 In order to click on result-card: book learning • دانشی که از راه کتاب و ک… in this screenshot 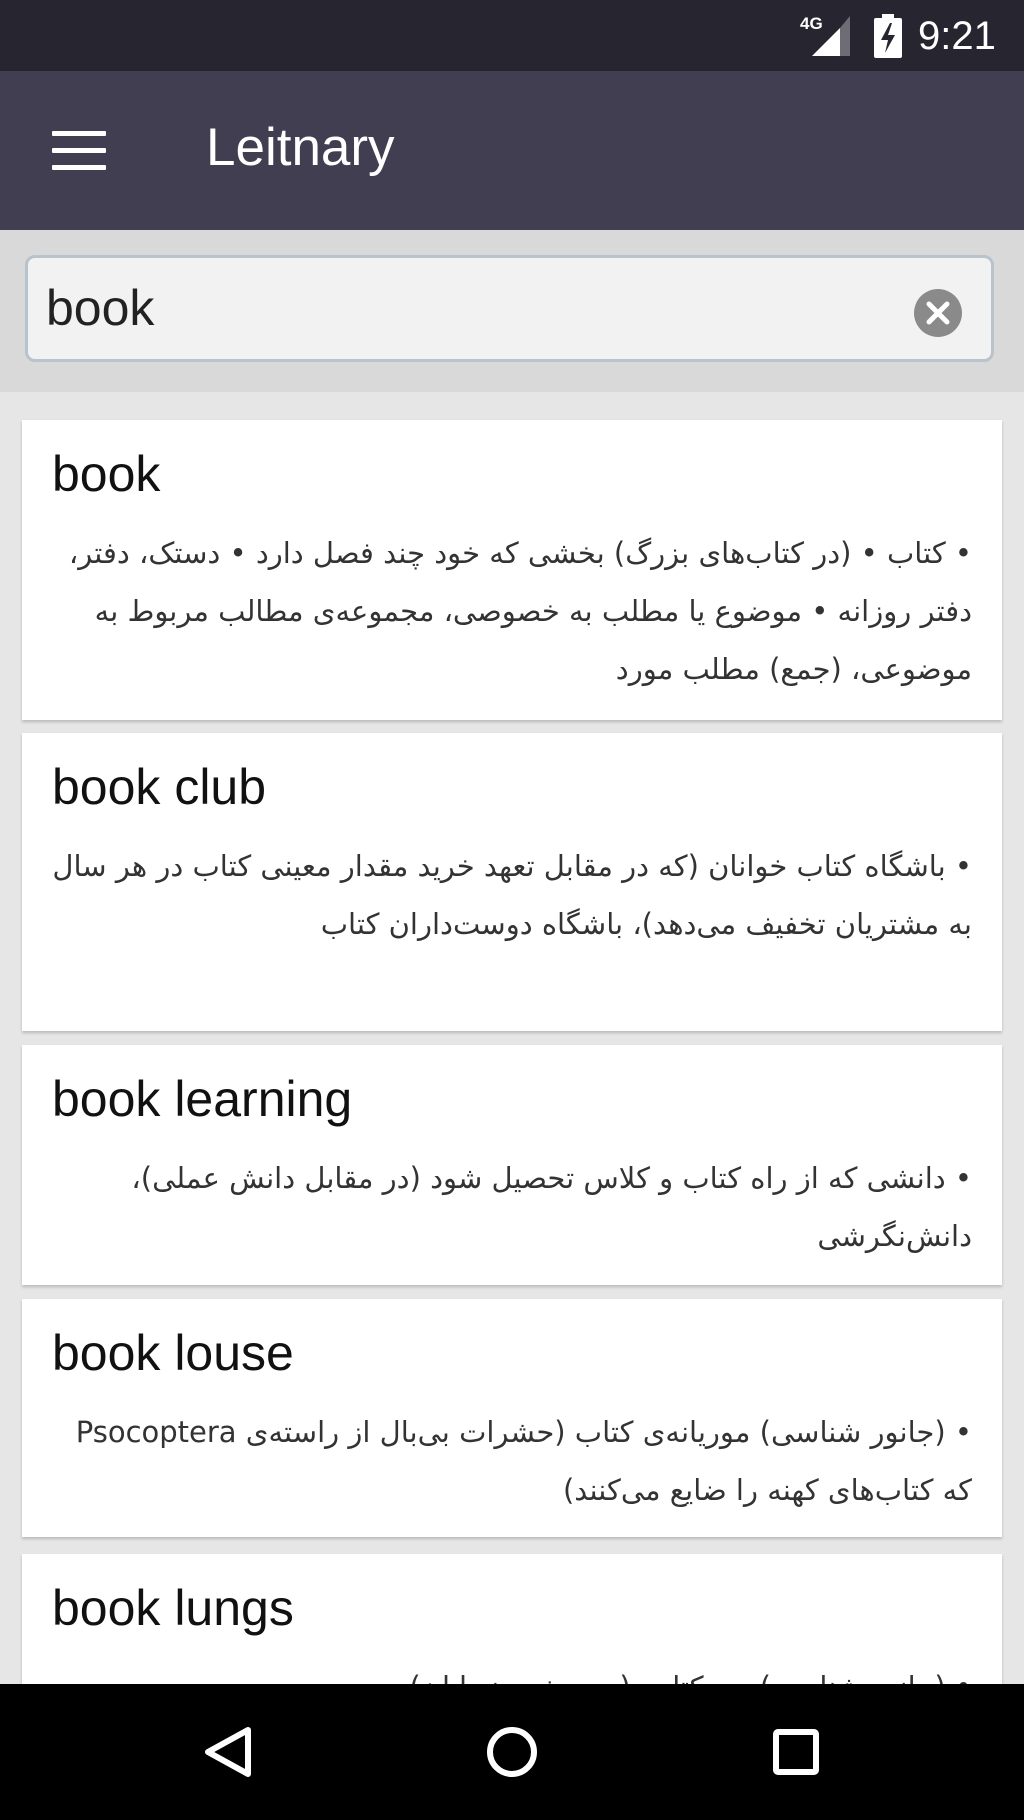, I will do `click(512, 1165)`.